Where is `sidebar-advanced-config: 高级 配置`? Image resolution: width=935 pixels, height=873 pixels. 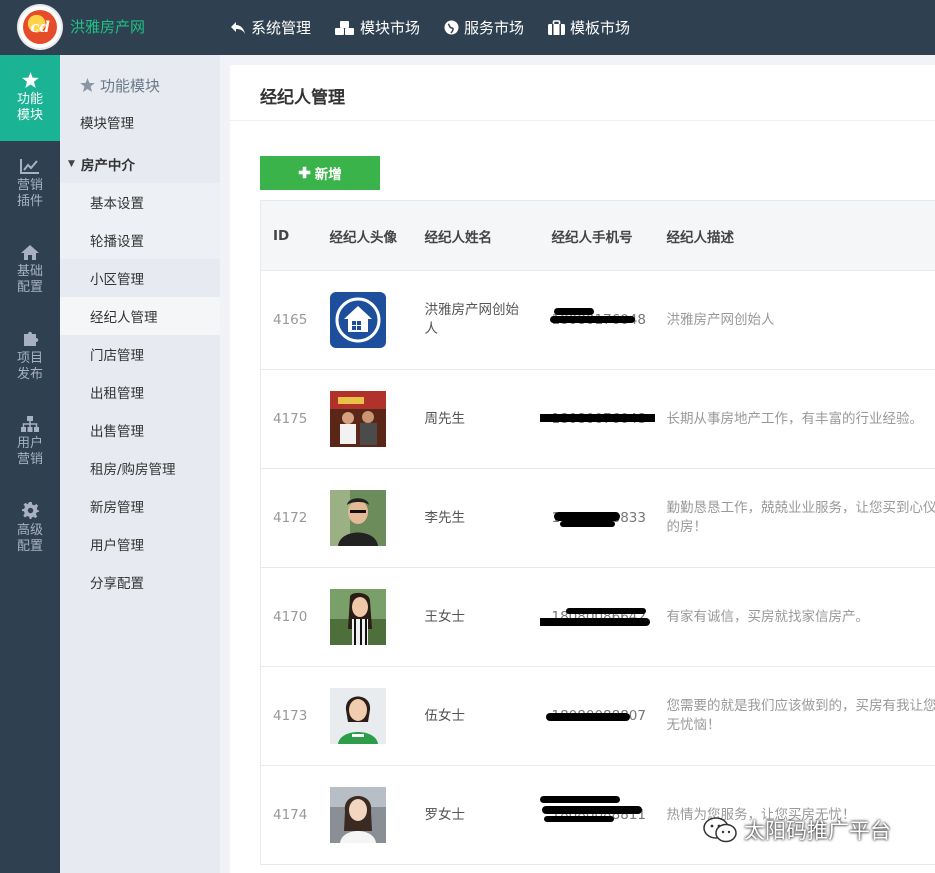
sidebar-advanced-config: 高级 配置 is located at coordinates (30, 528).